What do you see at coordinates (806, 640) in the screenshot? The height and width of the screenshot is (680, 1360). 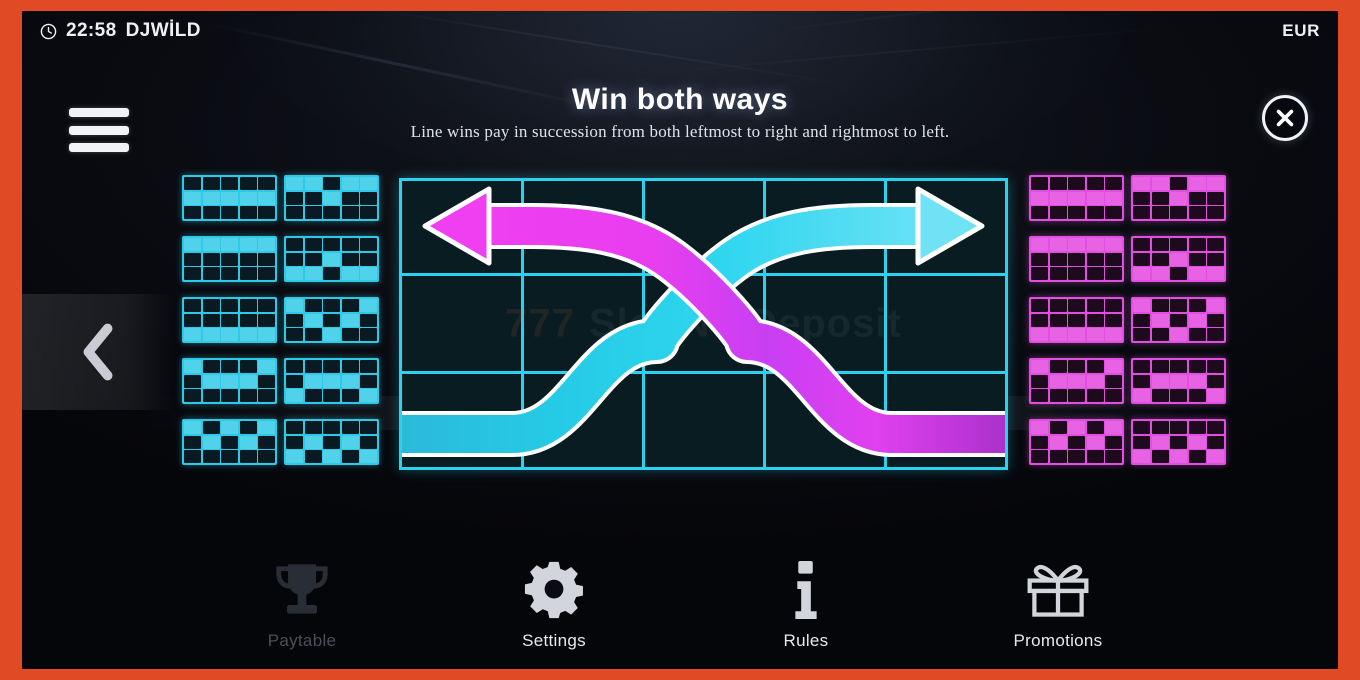 I see `nav-item-label: Rules` at bounding box center [806, 640].